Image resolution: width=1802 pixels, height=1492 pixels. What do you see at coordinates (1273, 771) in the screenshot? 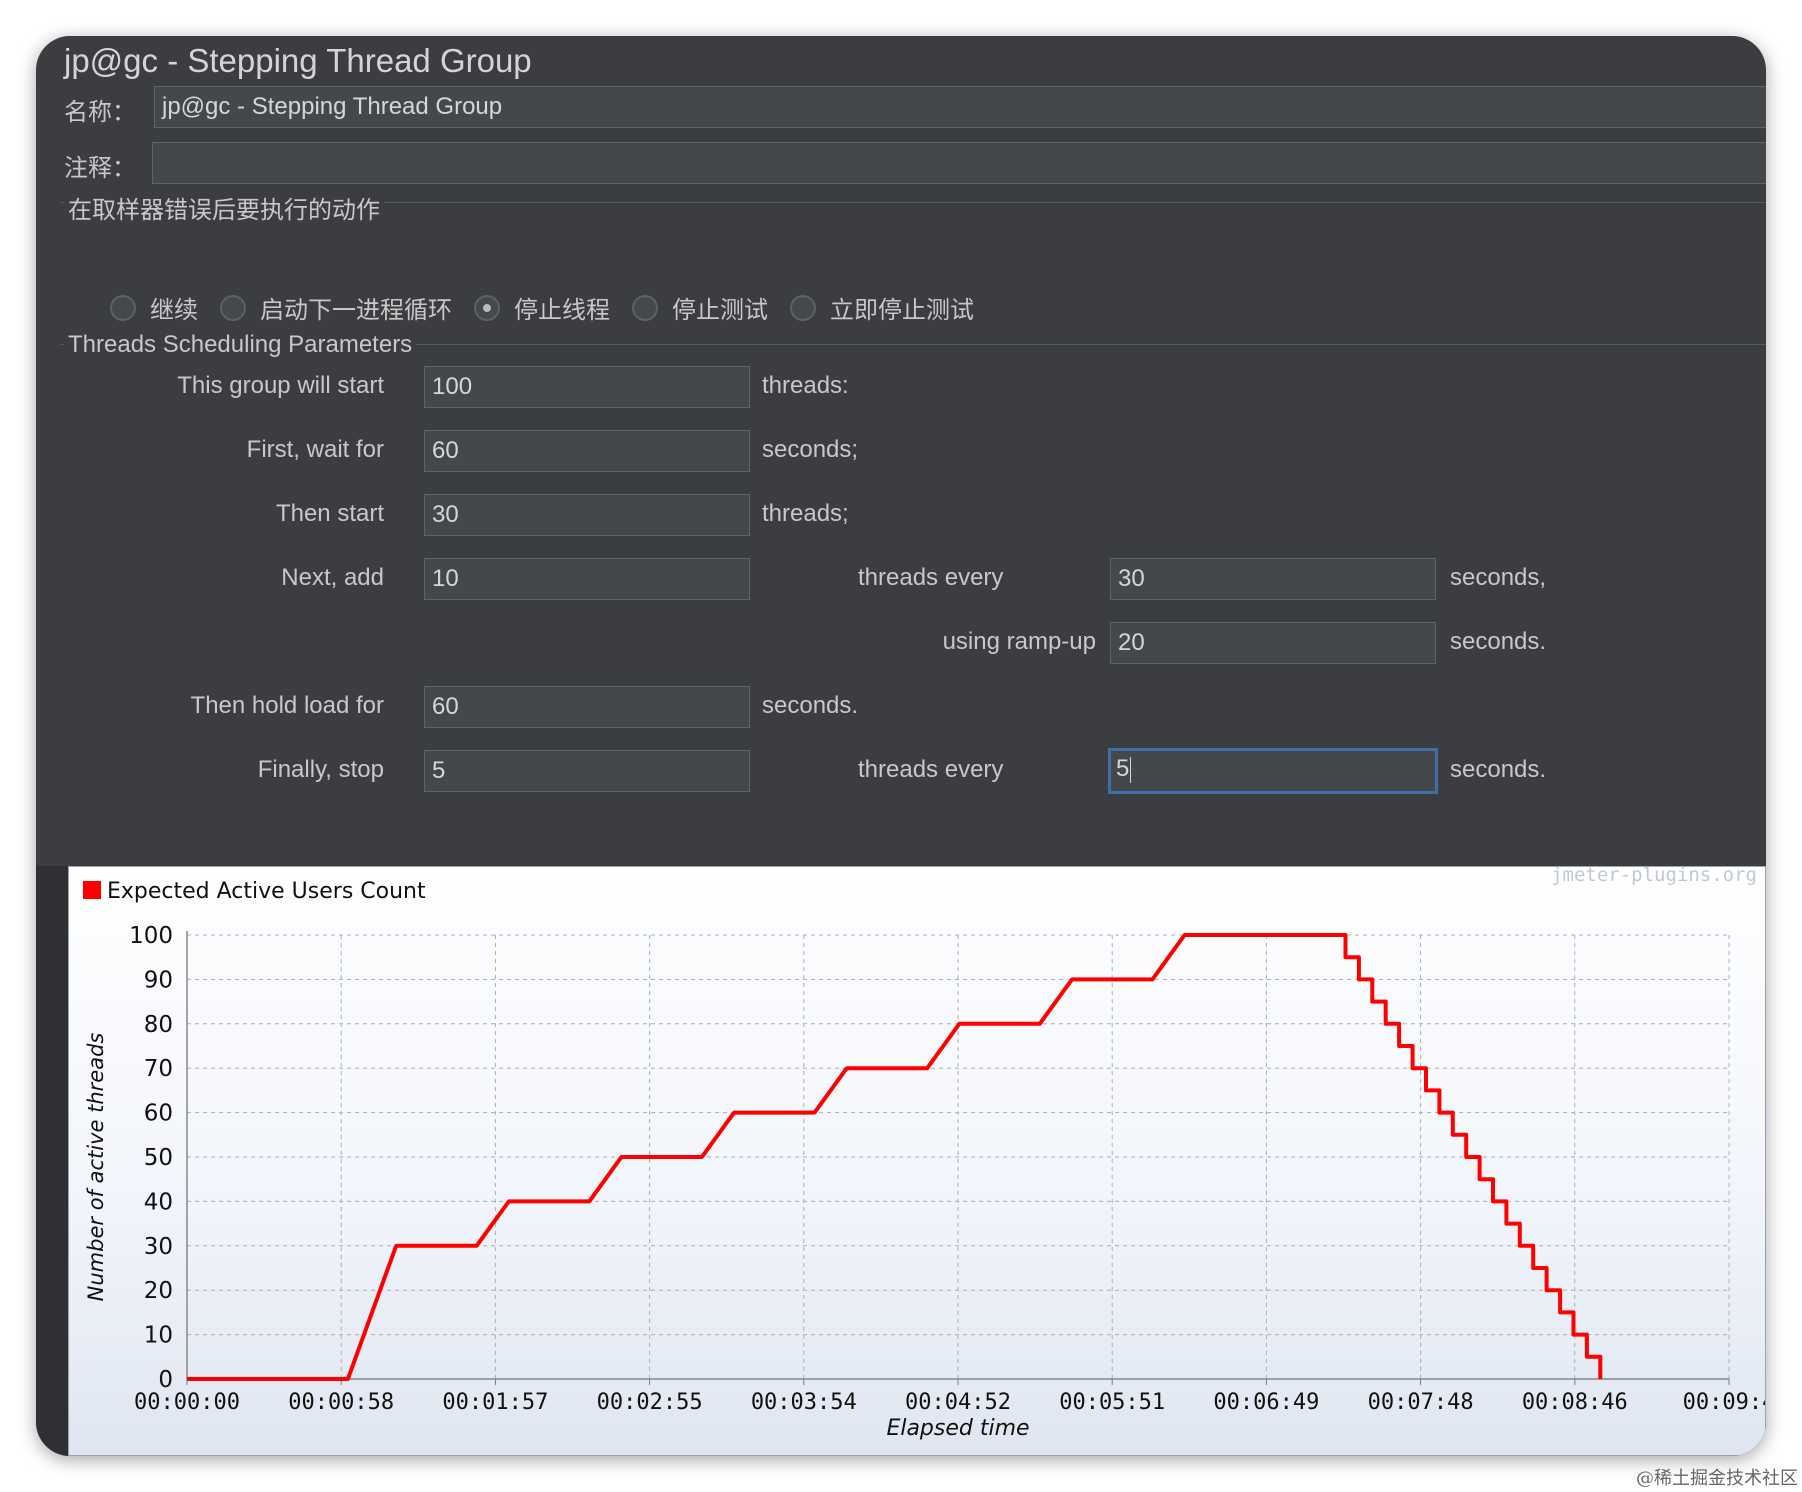
I see `stop-every-input: 5` at bounding box center [1273, 771].